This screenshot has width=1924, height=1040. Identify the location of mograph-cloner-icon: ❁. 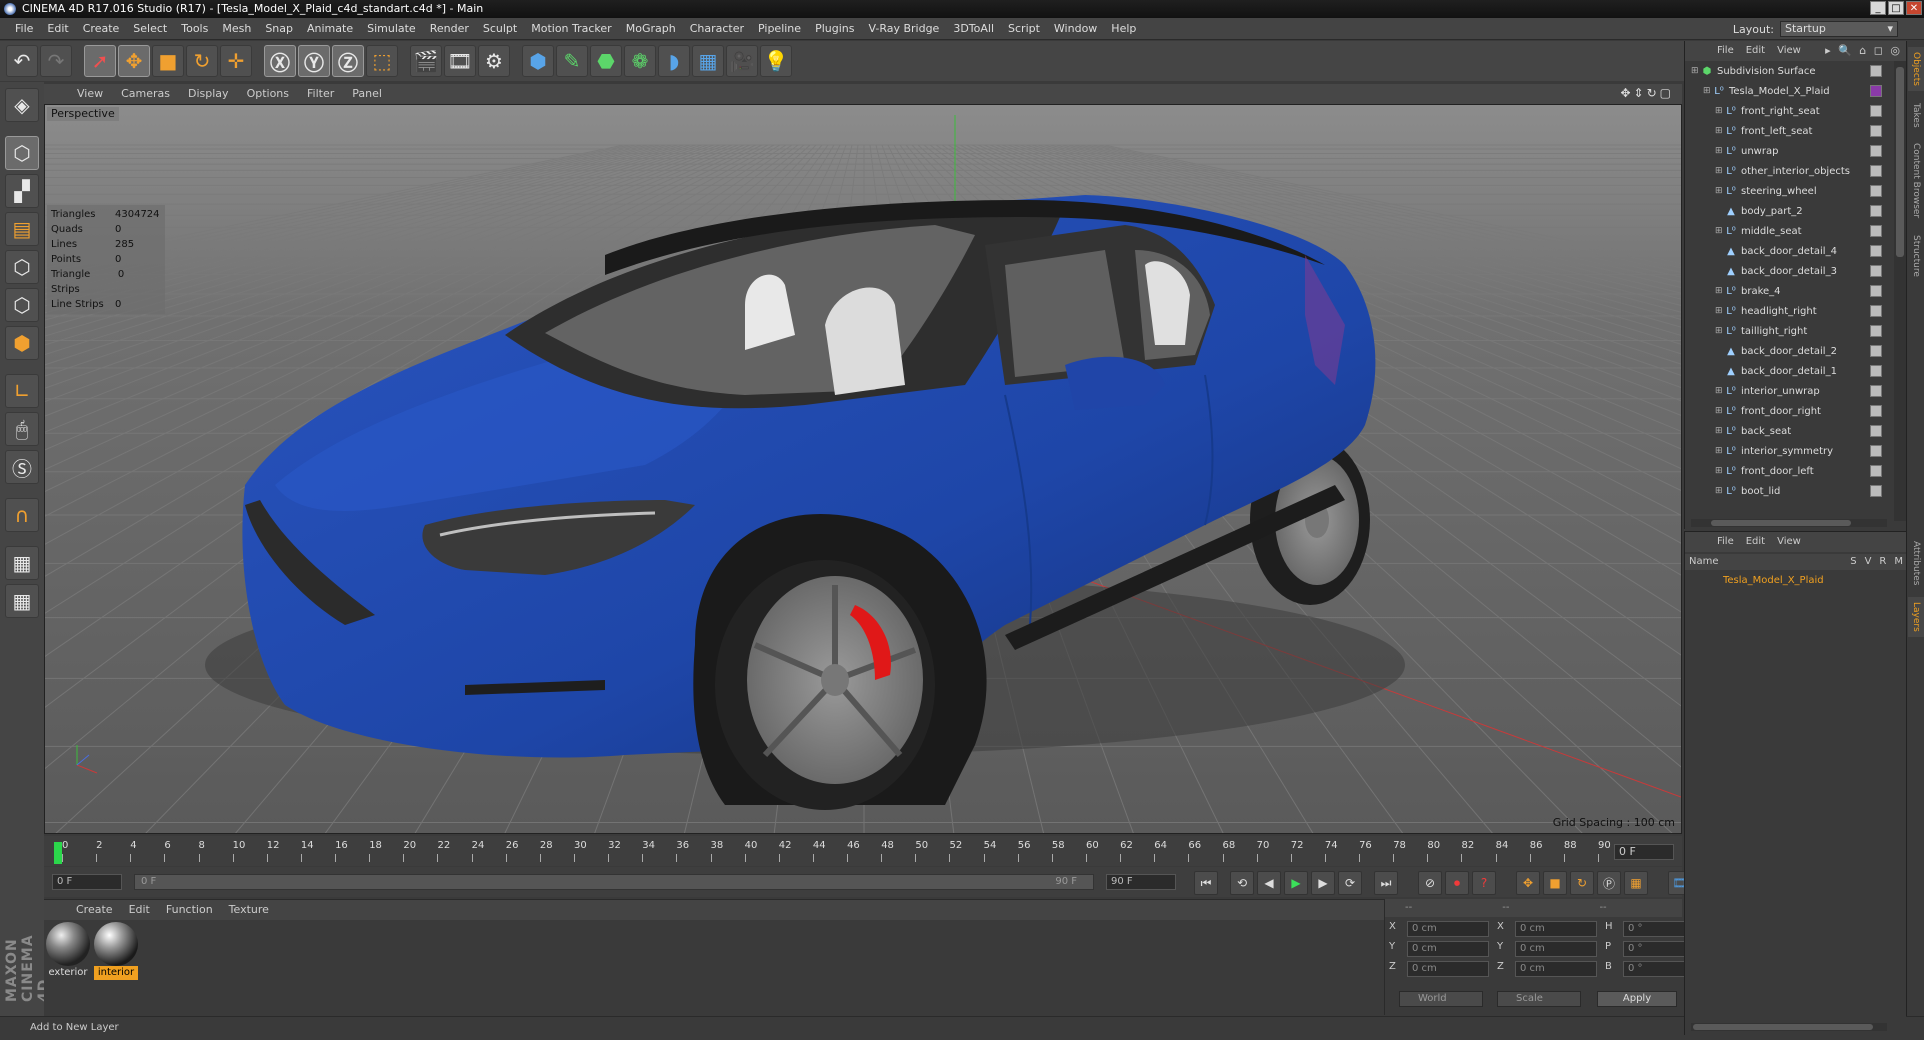
(640, 61).